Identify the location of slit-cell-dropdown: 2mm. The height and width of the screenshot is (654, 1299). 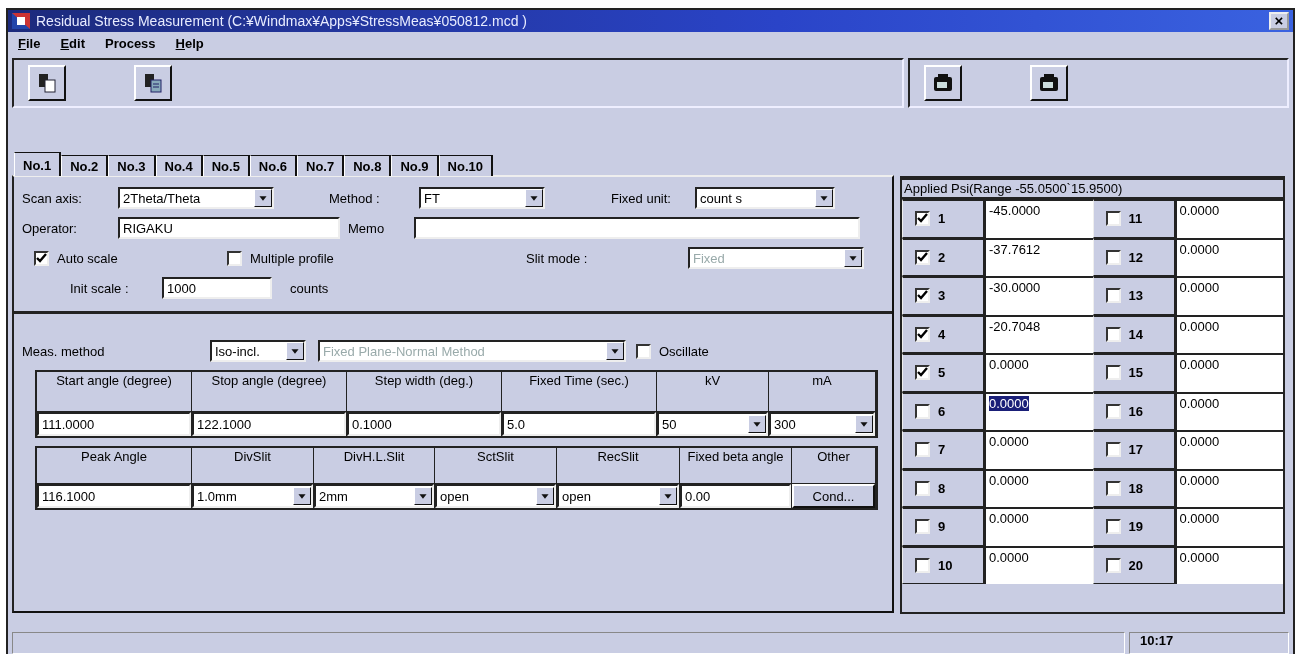
(374, 496).